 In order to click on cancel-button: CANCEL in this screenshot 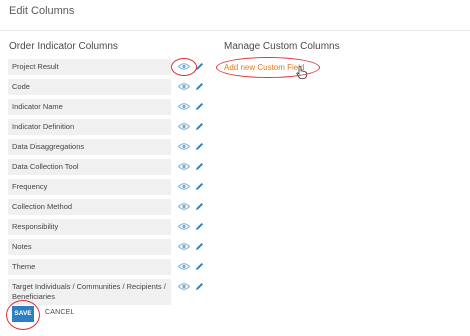, I will do `click(60, 312)`.